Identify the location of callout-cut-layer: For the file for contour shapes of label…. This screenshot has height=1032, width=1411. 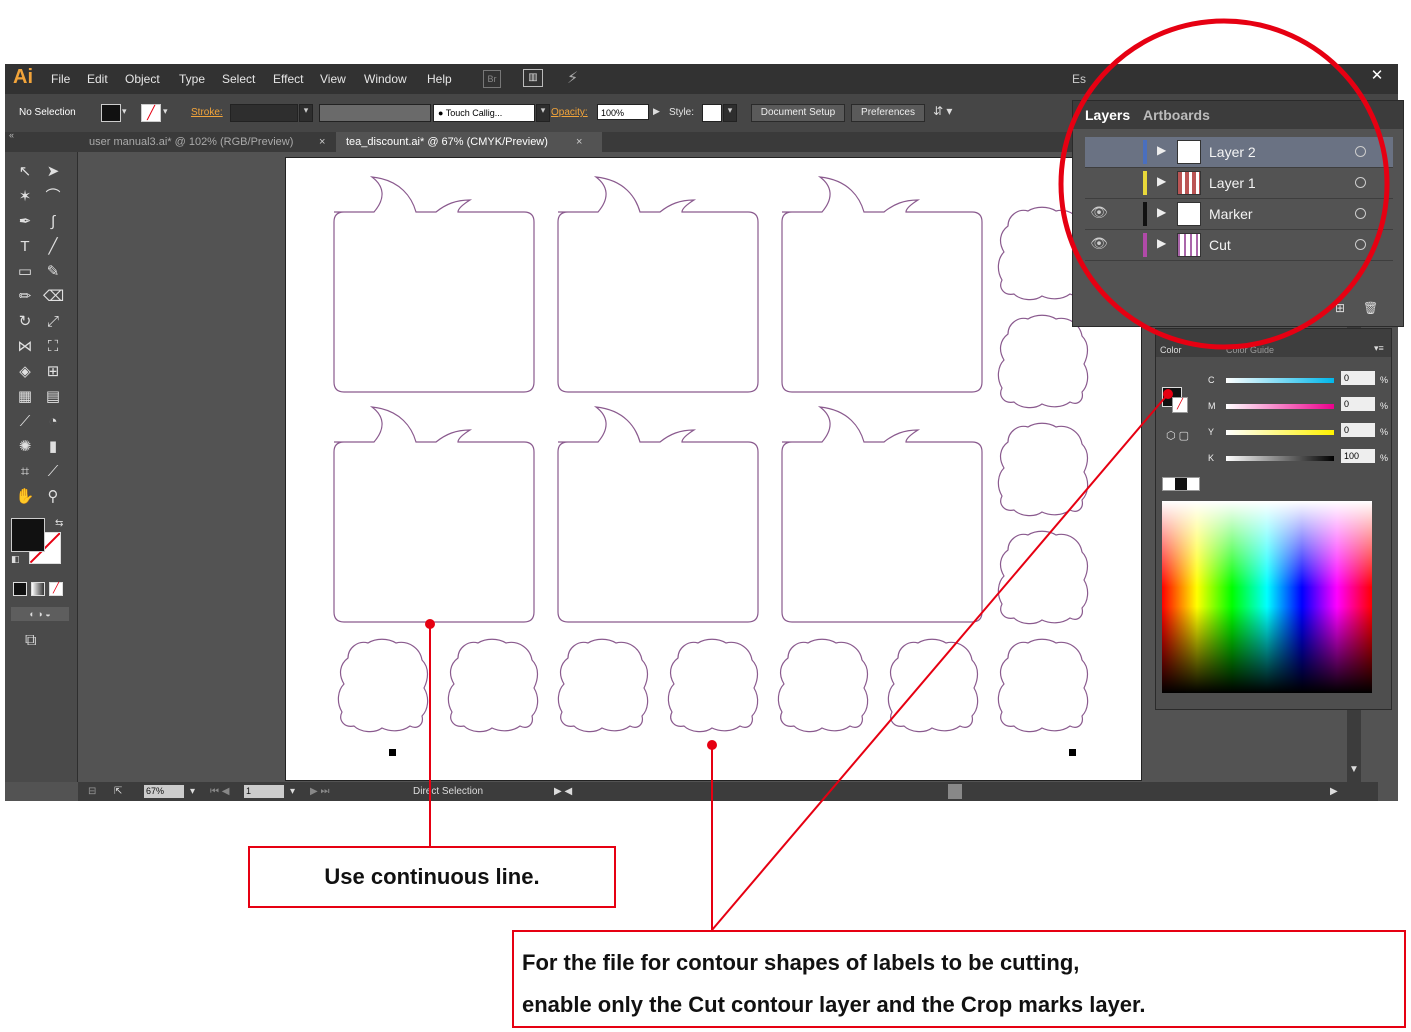
(959, 979).